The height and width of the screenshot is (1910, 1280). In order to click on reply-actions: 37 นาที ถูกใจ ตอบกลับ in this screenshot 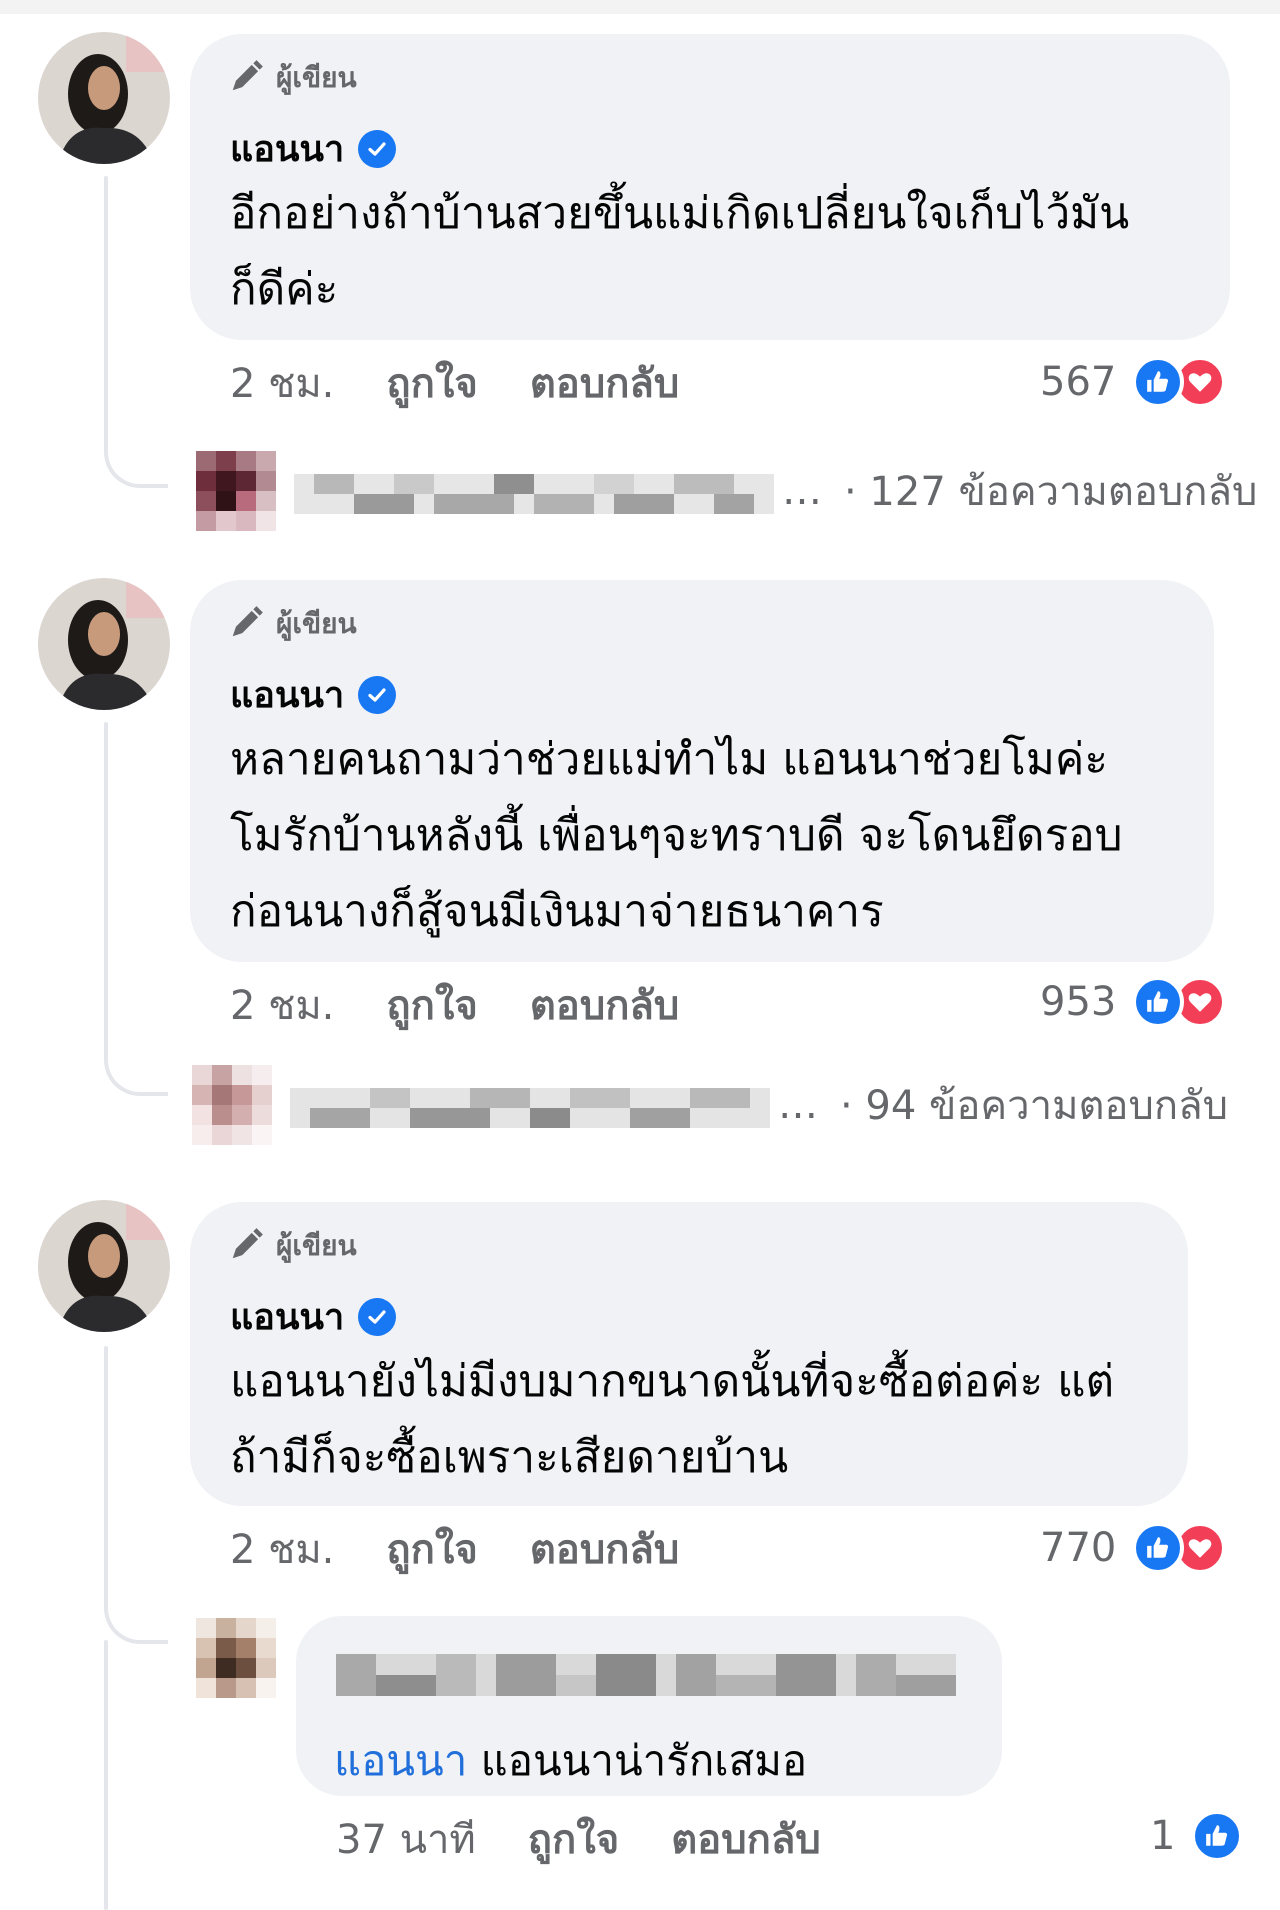, I will do `click(578, 1839)`.